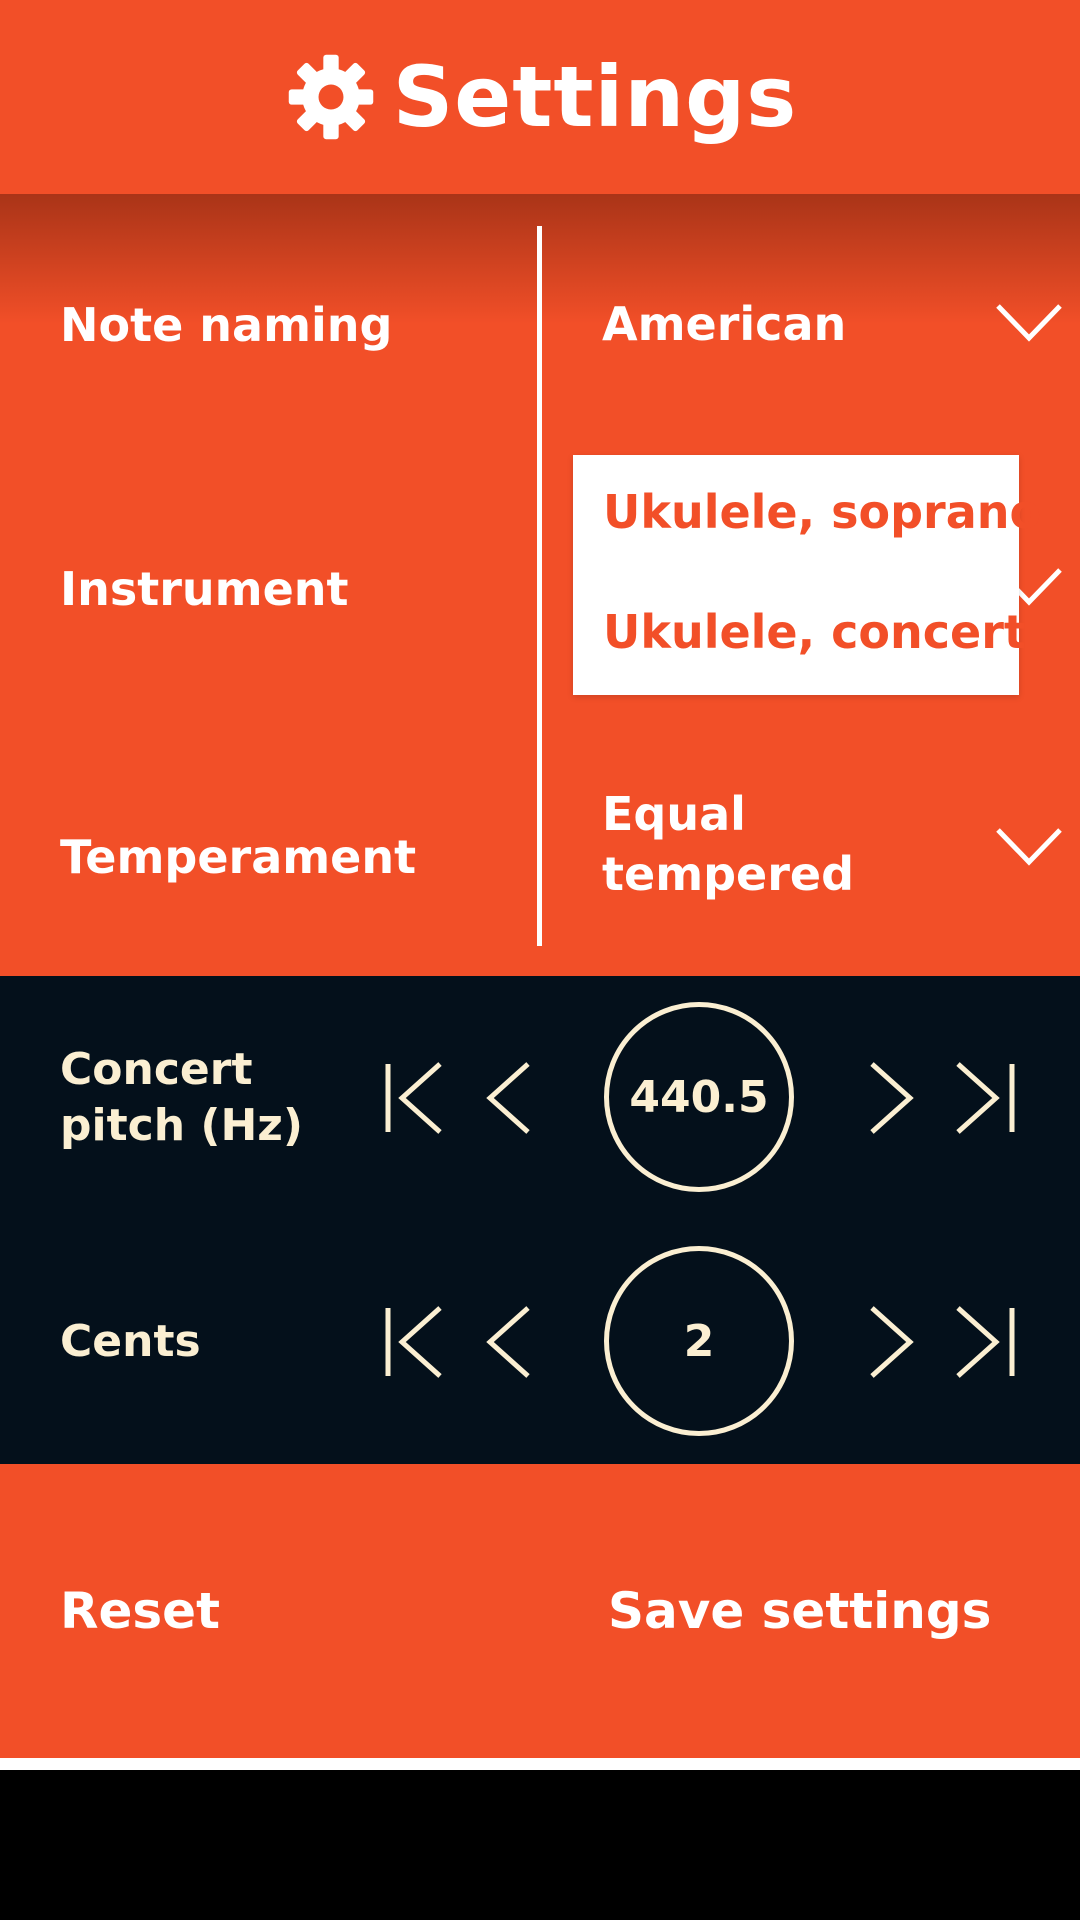 The height and width of the screenshot is (1920, 1080). I want to click on footer-divider, so click(540, 1764).